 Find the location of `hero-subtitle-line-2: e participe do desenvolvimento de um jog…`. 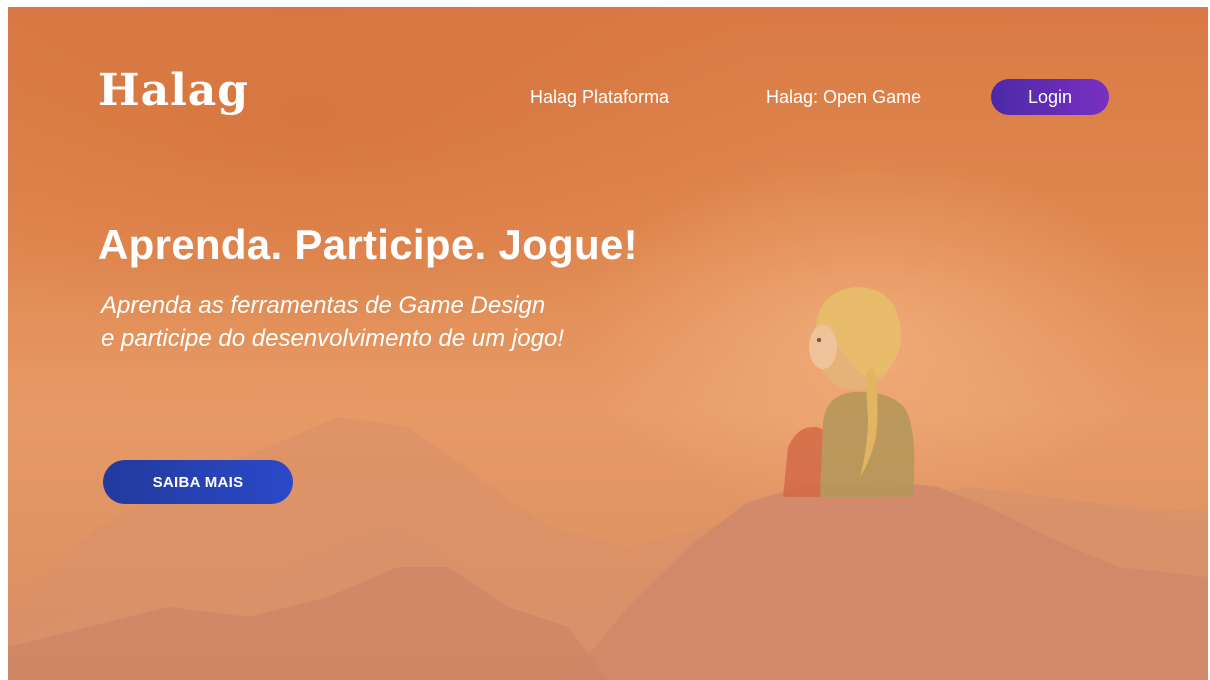

hero-subtitle-line-2: e participe do desenvolvimento de um jog… is located at coordinates (332, 338).